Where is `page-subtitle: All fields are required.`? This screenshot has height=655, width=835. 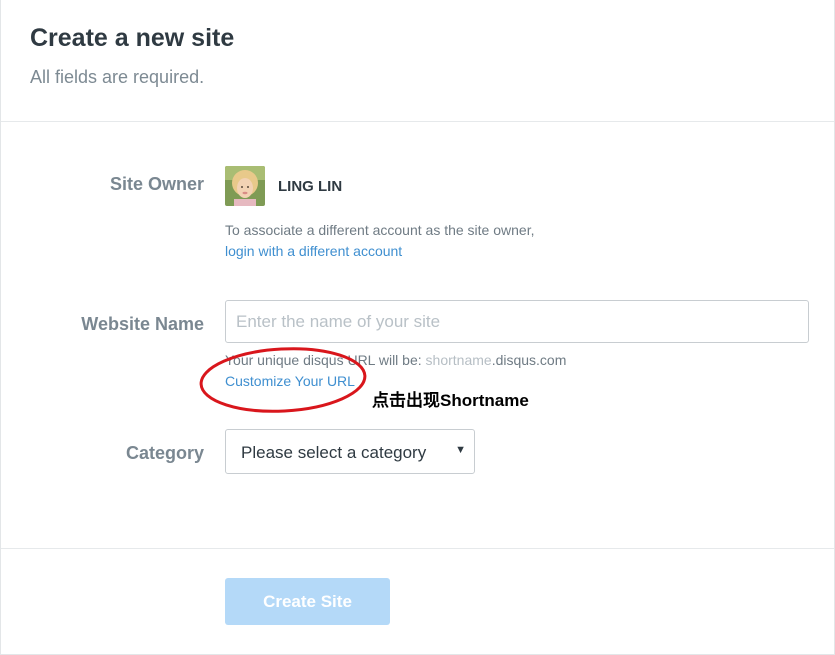 page-subtitle: All fields are required. is located at coordinates (117, 77).